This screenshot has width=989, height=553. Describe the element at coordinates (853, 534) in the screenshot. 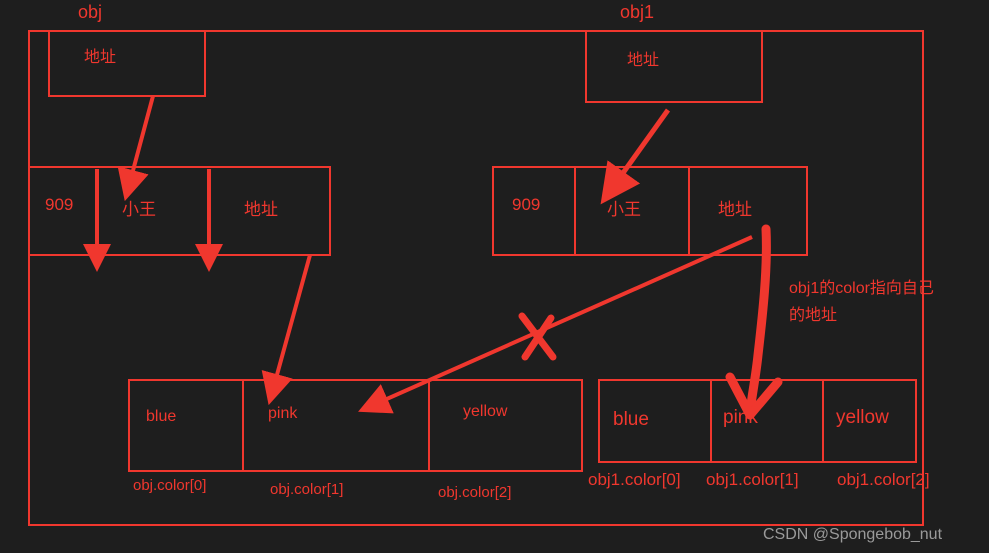

I see `watermark: CSDN @Spongebob_nut` at that location.